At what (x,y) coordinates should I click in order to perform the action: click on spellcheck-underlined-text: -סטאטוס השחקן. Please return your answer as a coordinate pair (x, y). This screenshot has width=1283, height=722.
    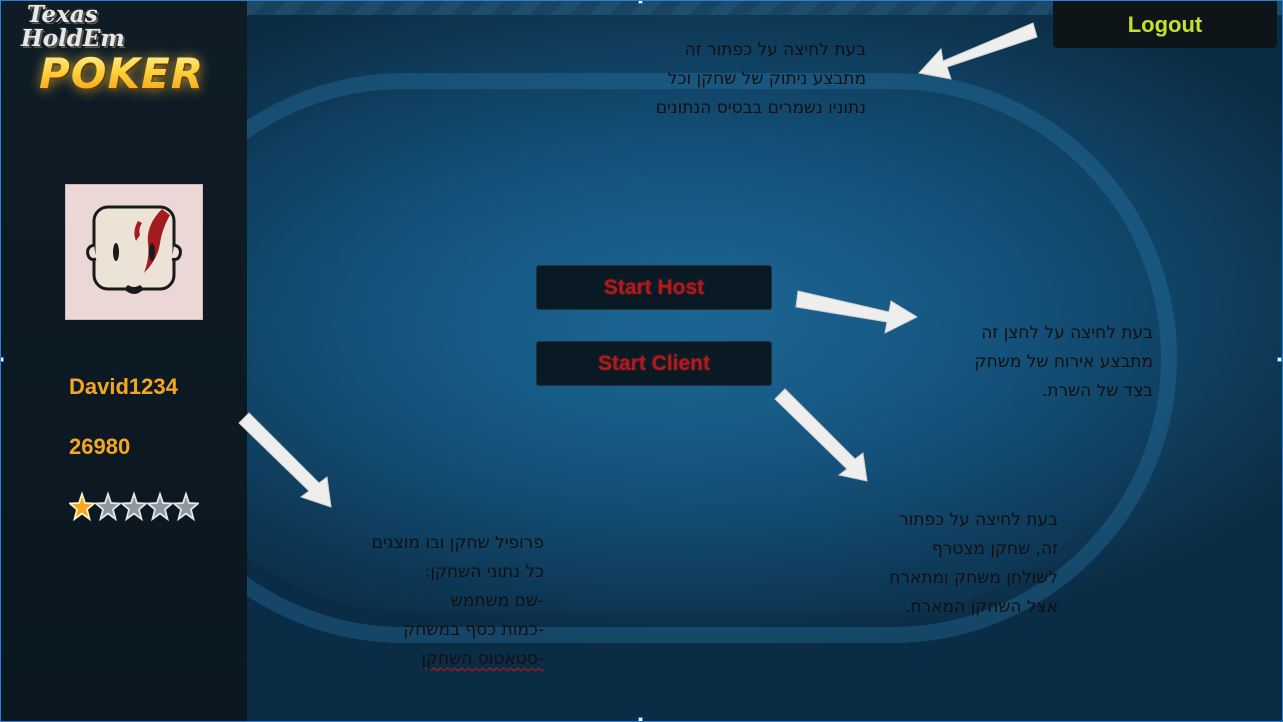
    Looking at the image, I should click on (482, 659).